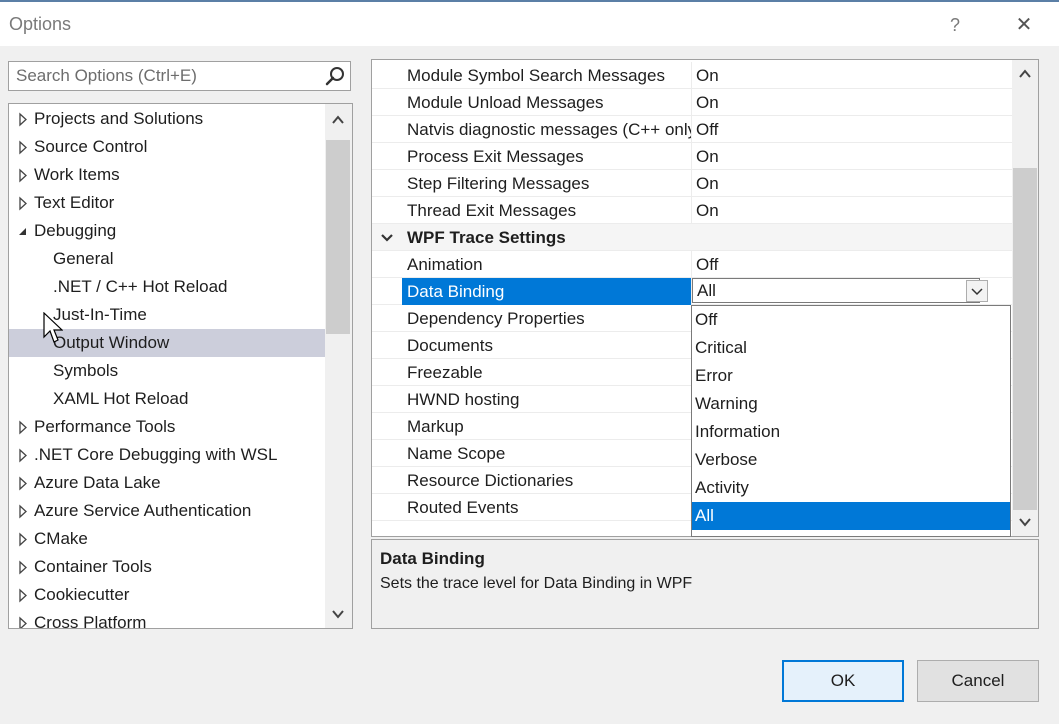  Describe the element at coordinates (167, 539) in the screenshot. I see `tree-item-cmake: CMake` at that location.